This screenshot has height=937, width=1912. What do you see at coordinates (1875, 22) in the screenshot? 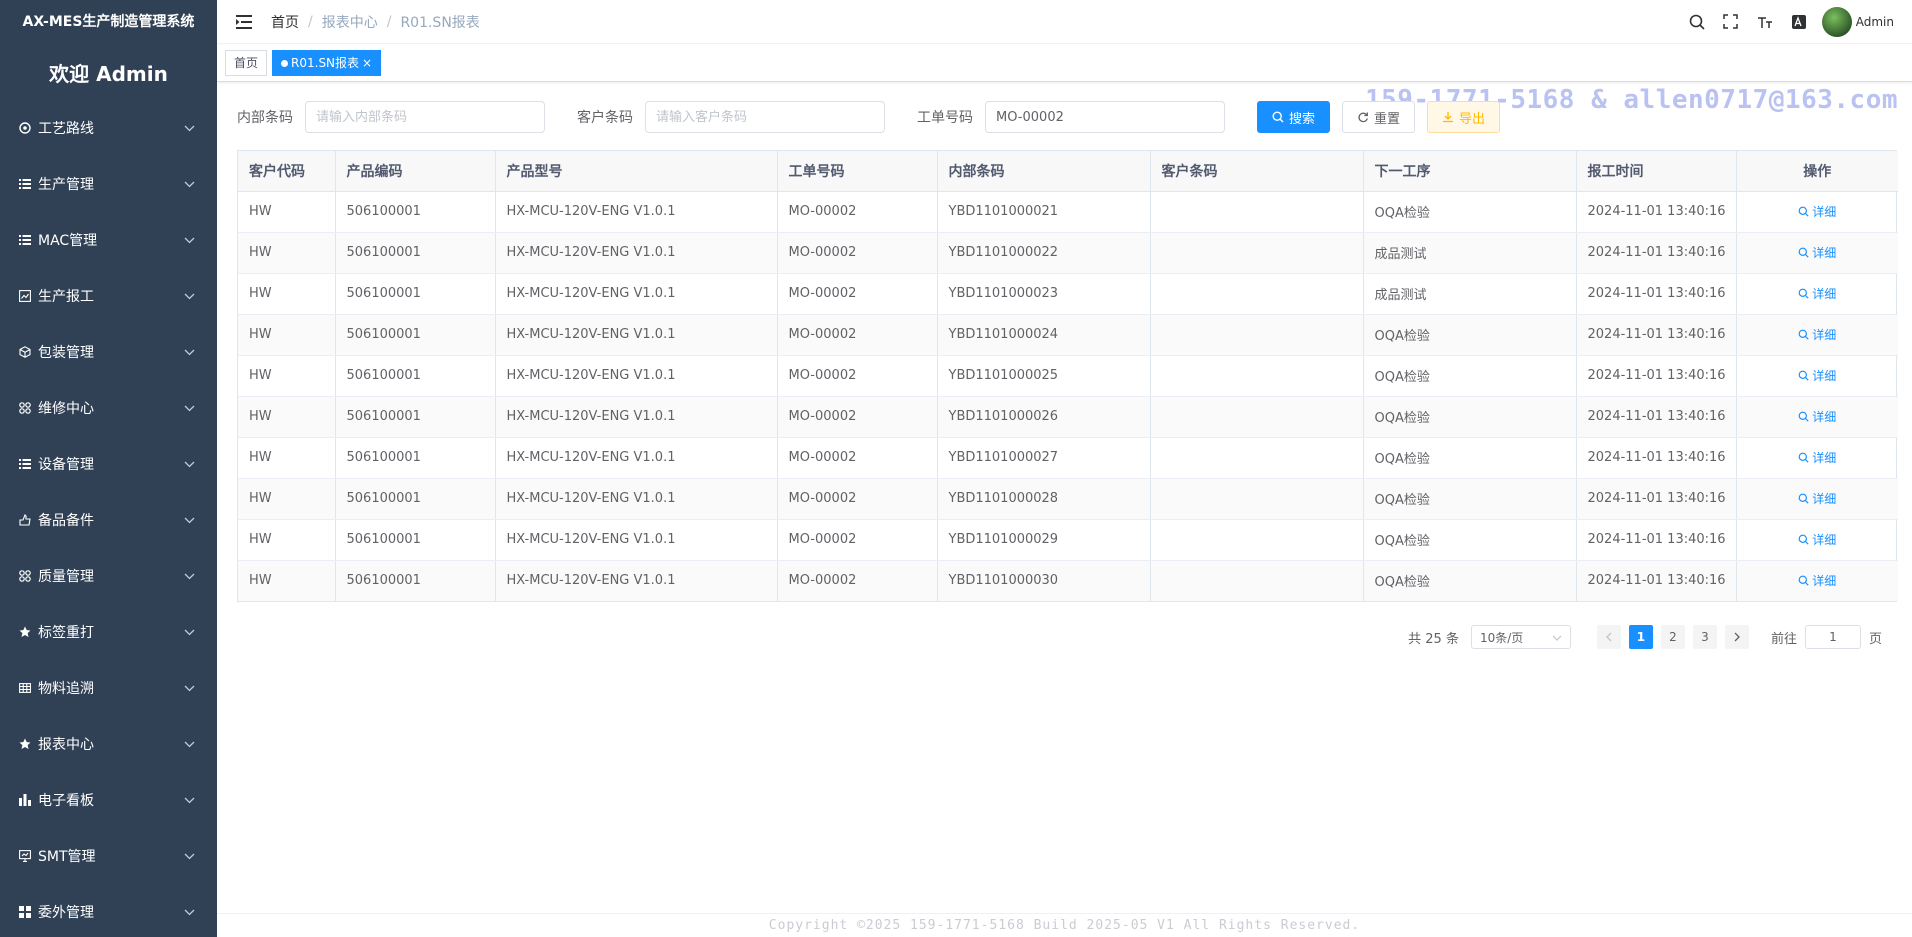
I see `user-name: Admin` at bounding box center [1875, 22].